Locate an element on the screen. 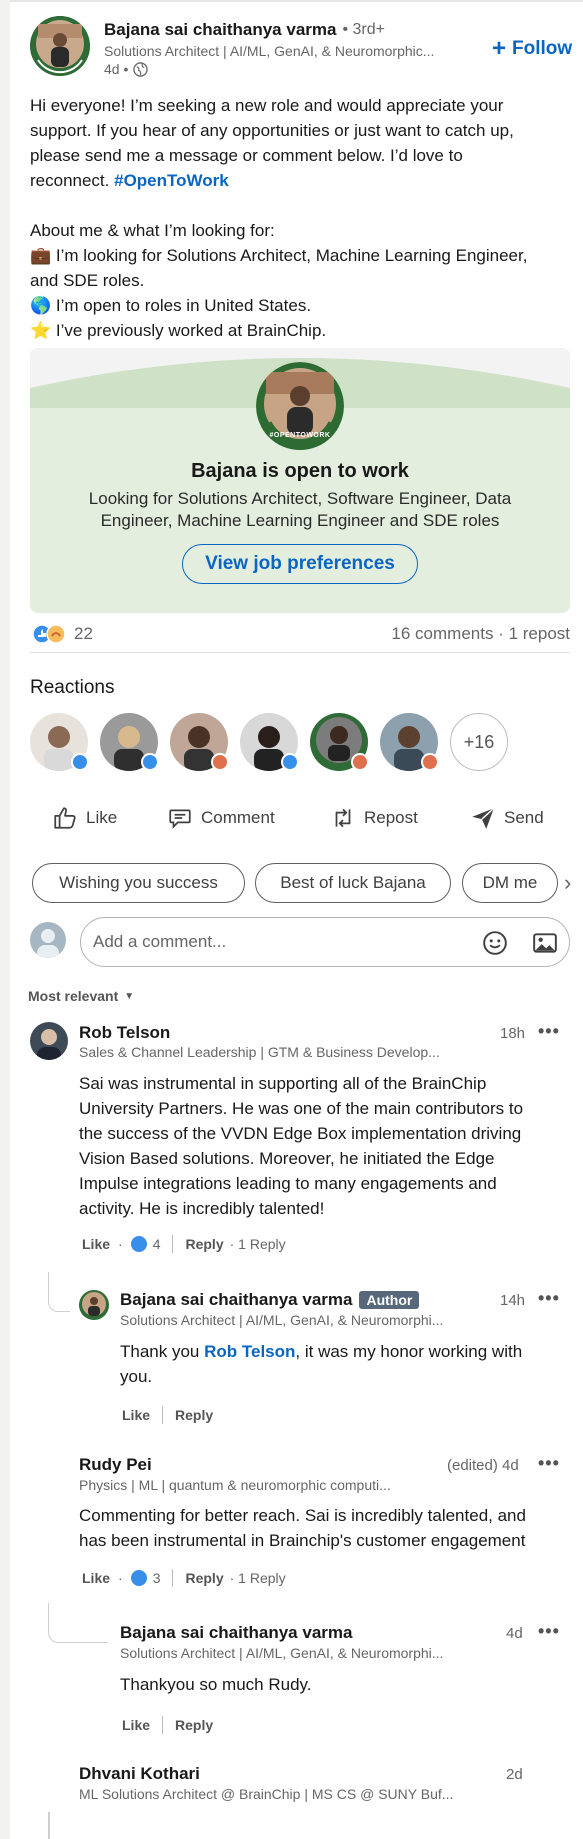  reply-time: 14h is located at coordinates (513, 1300).